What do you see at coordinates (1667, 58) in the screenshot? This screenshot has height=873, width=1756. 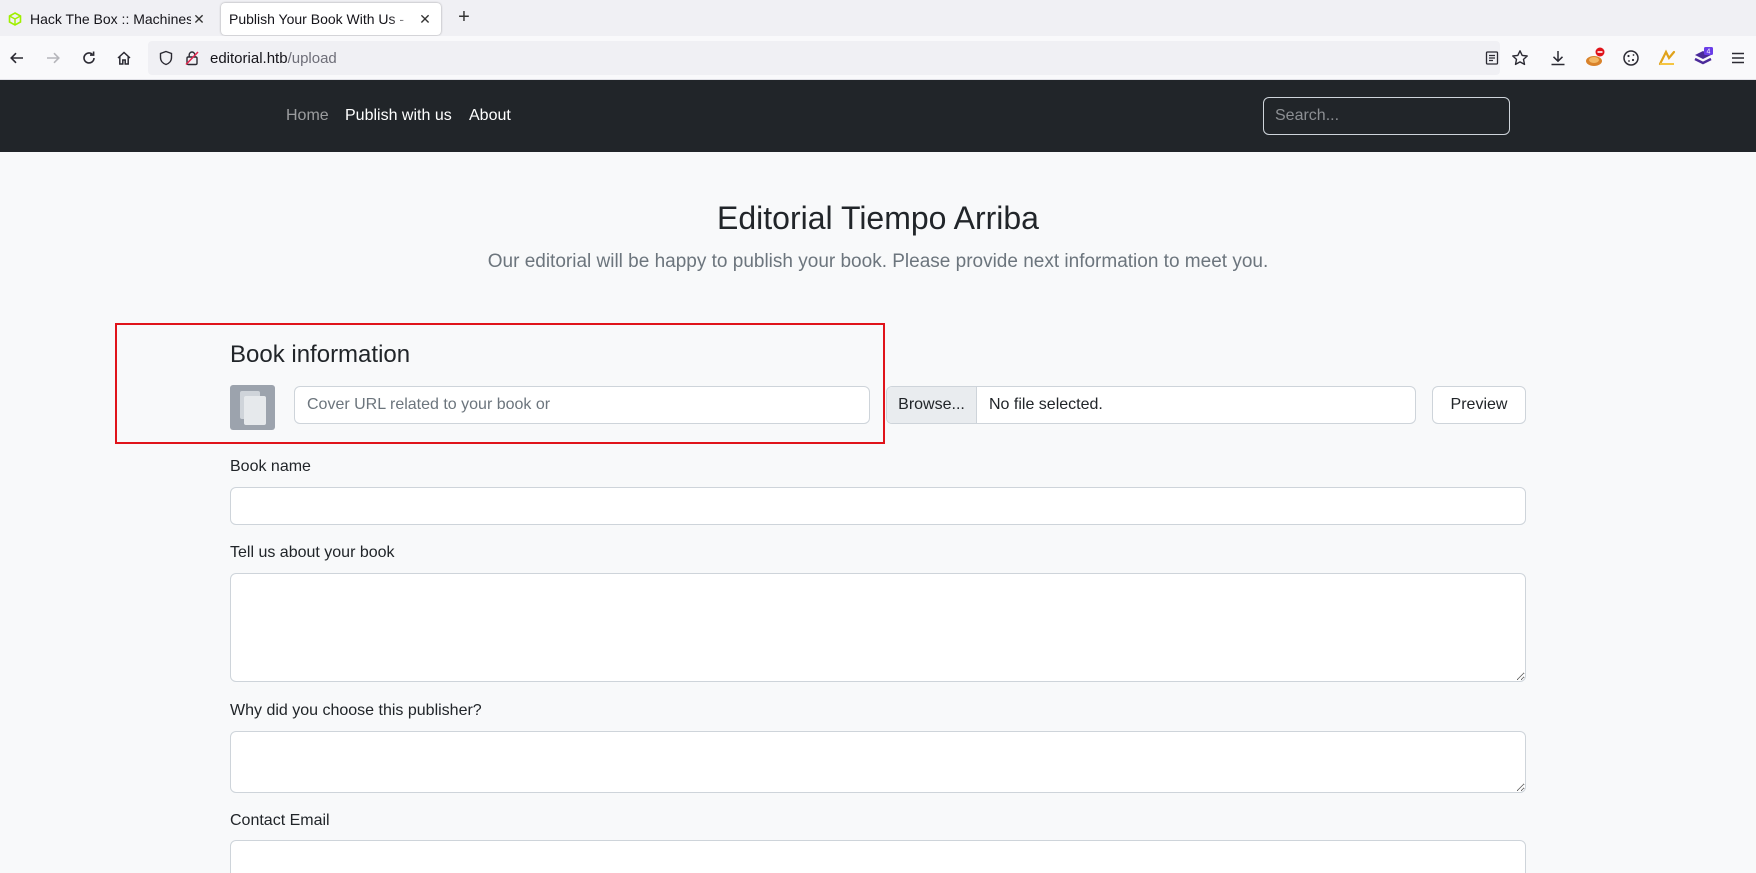 I see `wappalyzer-icon` at bounding box center [1667, 58].